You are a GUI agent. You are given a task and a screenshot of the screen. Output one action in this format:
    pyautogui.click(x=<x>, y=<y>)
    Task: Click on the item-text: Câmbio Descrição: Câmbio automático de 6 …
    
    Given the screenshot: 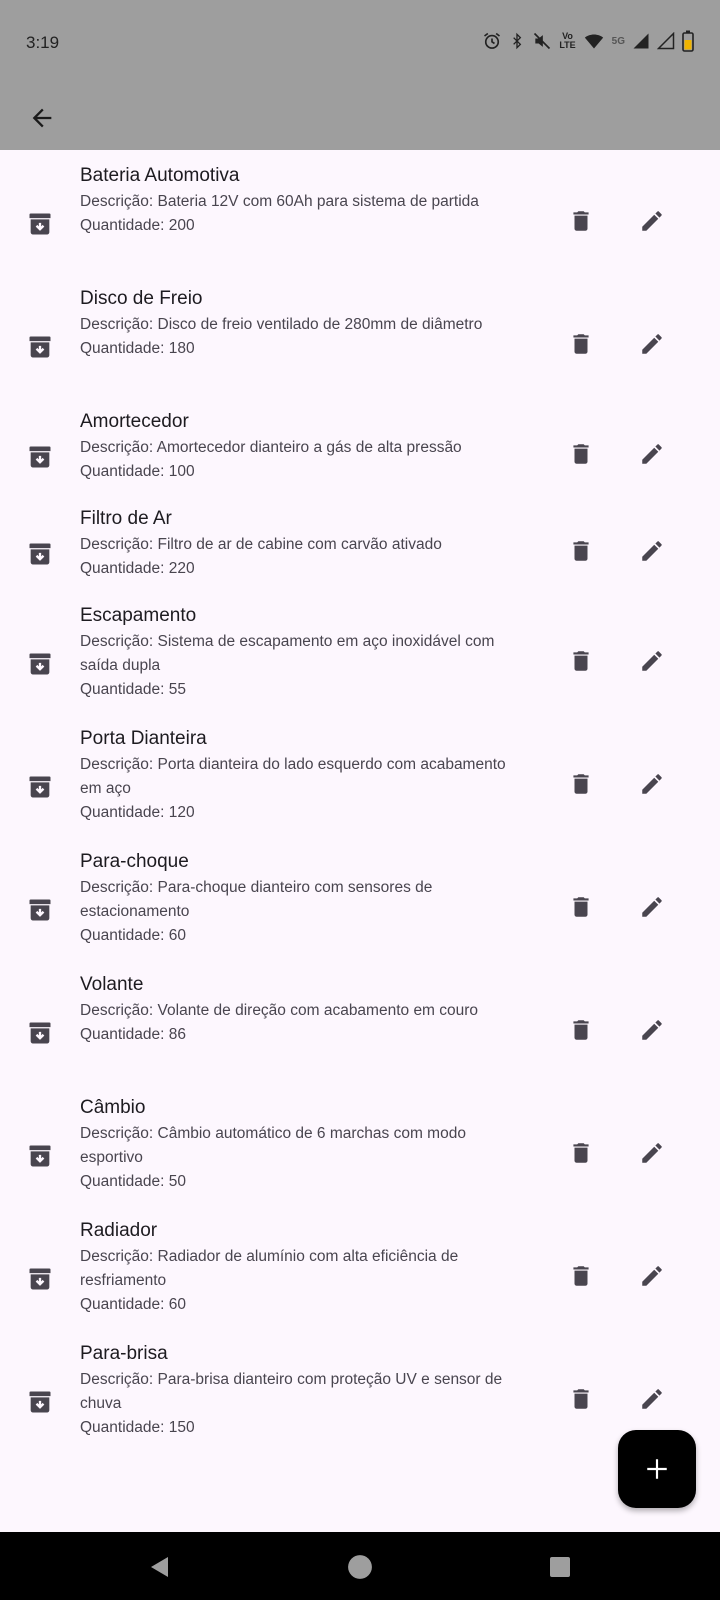 What is the action you would take?
    pyautogui.click(x=302, y=1145)
    